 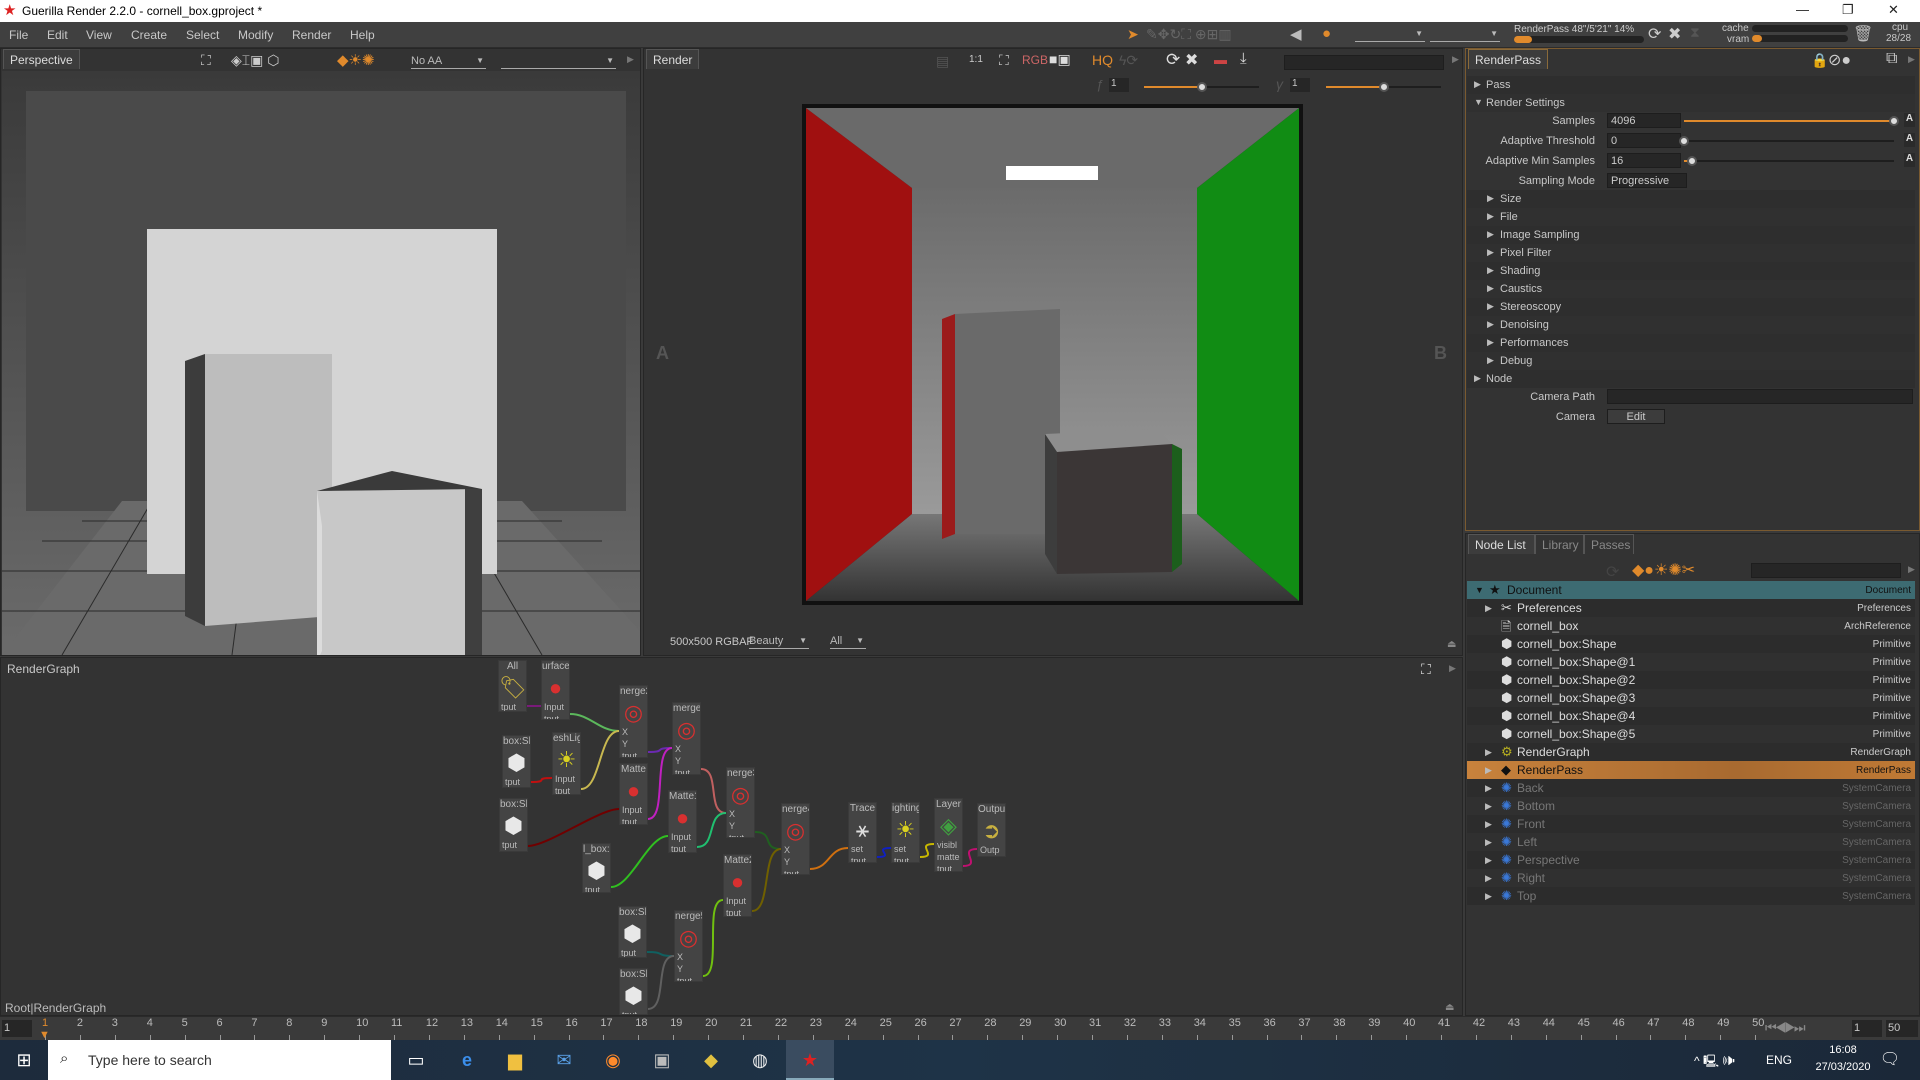 What do you see at coordinates (1296, 34) in the screenshot?
I see `play-back-icon: ◀` at bounding box center [1296, 34].